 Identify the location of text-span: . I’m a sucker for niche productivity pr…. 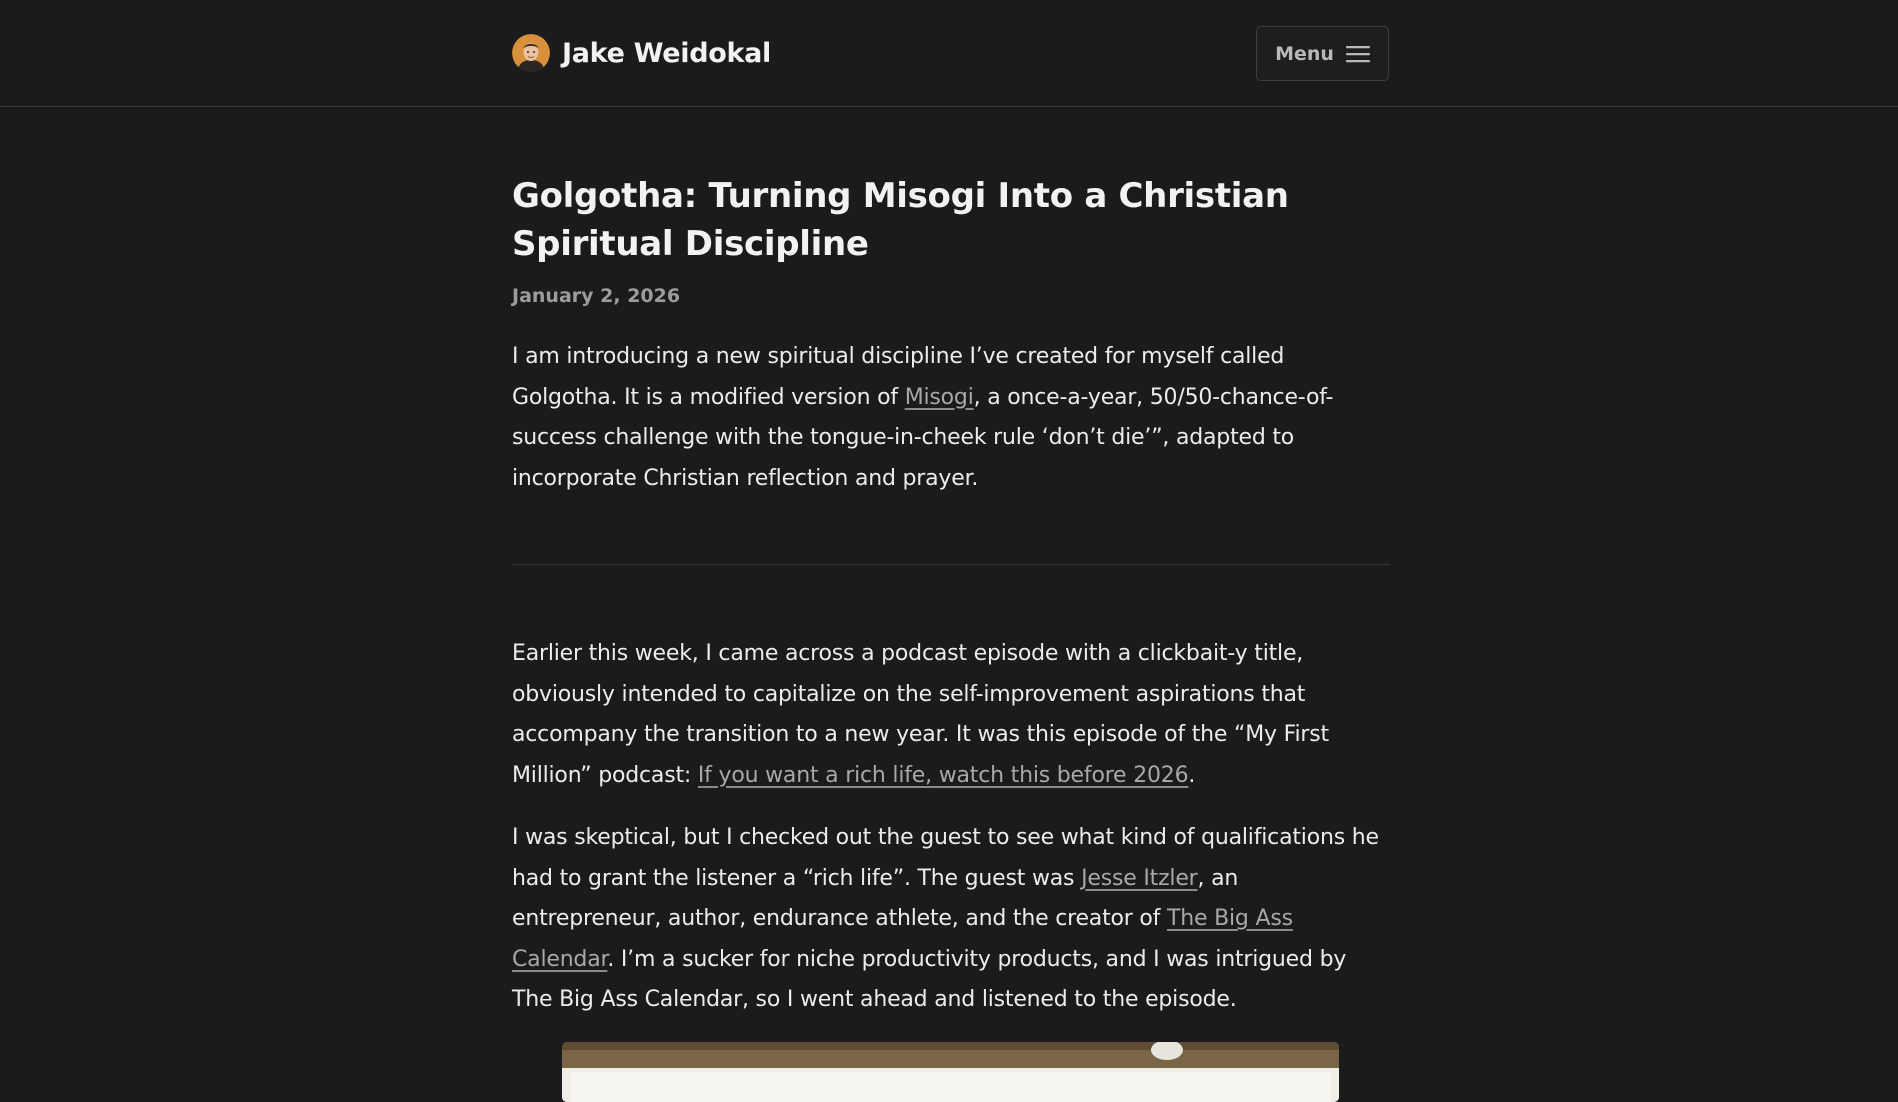
(929, 979).